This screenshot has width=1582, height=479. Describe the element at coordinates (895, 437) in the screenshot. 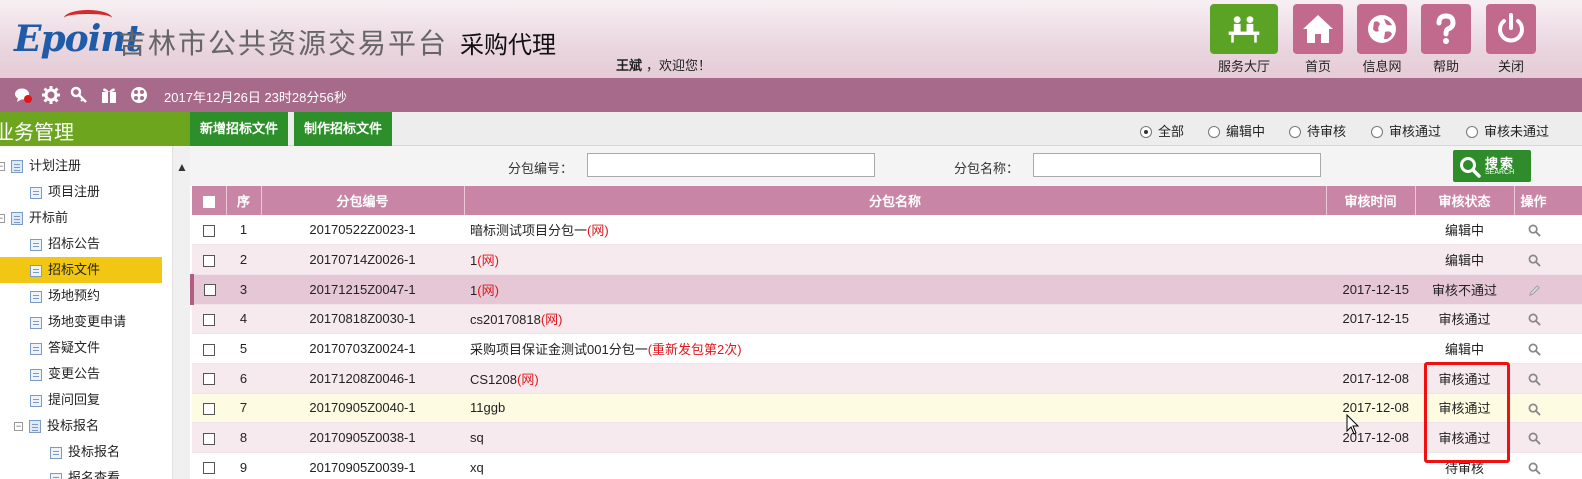

I see `row-package-name: sq` at that location.